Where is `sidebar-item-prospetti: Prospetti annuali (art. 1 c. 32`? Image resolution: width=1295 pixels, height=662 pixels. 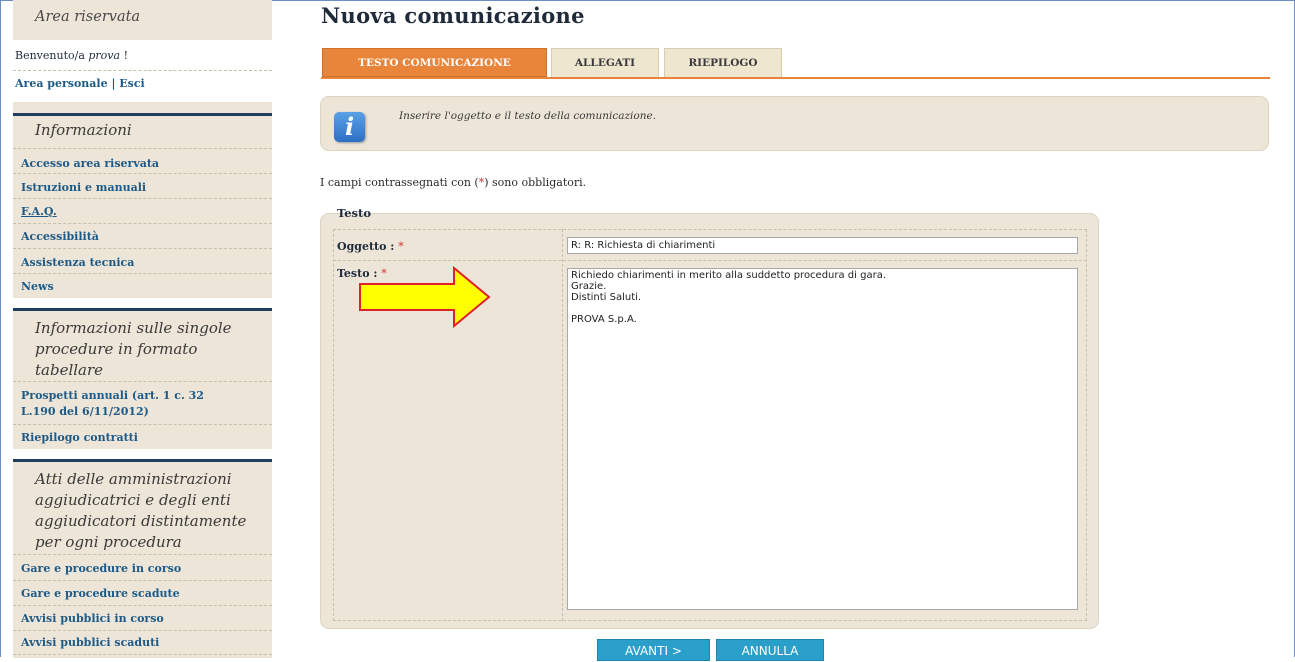
sidebar-item-prospetti: Prospetti annuali (art. 1 c. 32 is located at coordinates (112, 395).